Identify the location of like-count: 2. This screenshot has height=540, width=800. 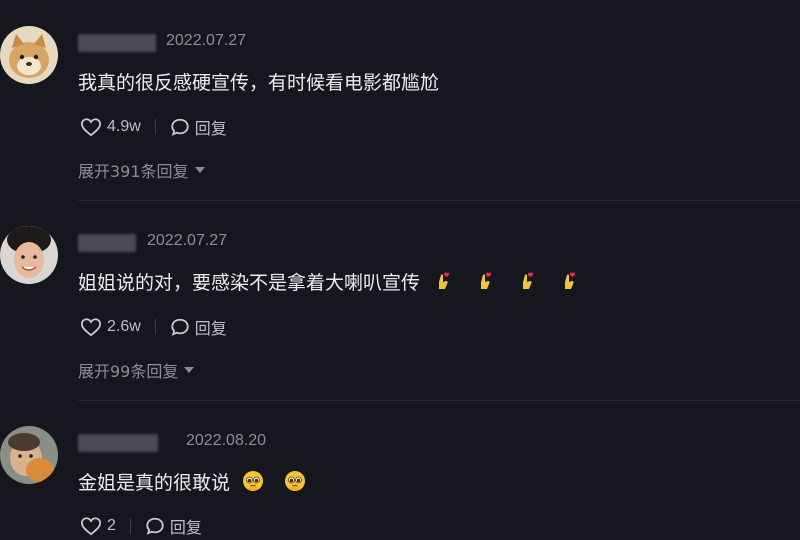
(111, 525).